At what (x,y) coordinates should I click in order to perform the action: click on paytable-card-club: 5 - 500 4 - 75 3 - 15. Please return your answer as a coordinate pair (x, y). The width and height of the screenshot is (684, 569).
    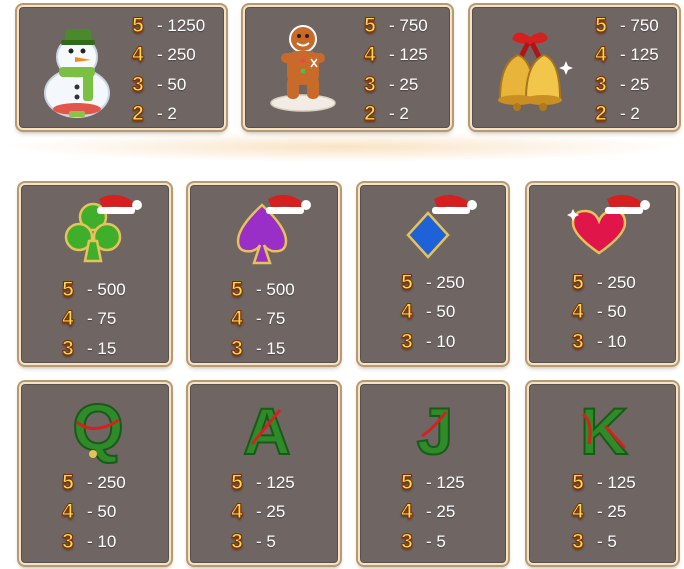
    Looking at the image, I should click on (95, 274).